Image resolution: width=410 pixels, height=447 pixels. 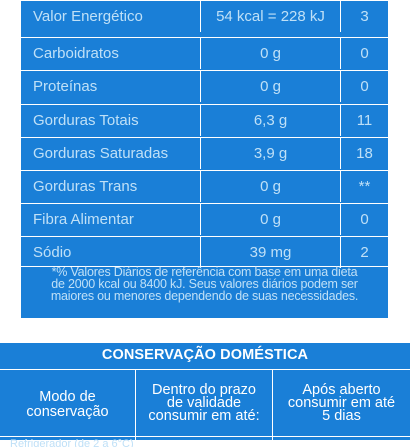 I want to click on nutrient-name: Valor Energético, so click(x=88, y=16).